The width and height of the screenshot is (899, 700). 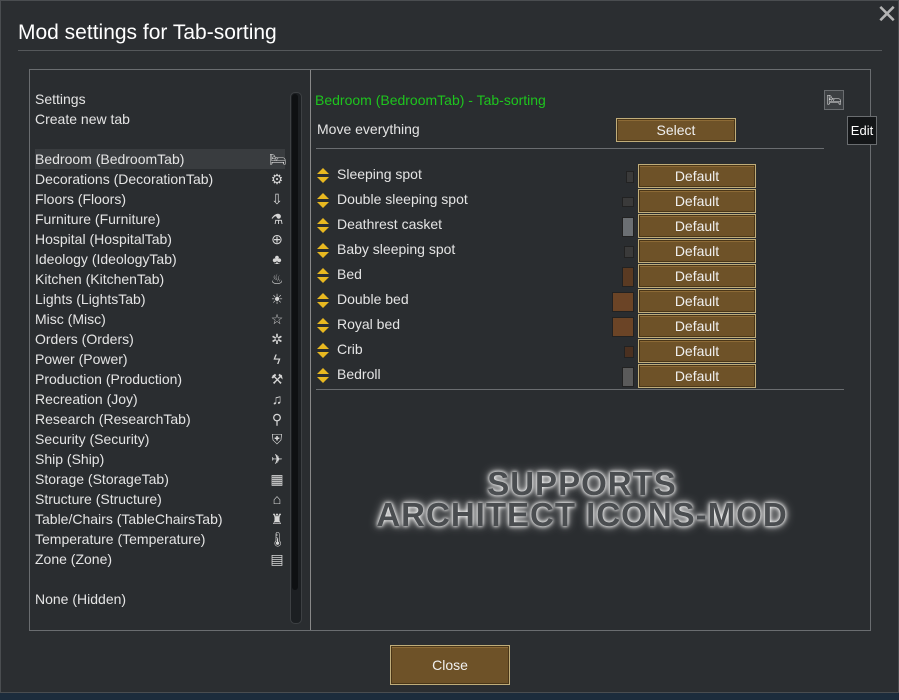 I want to click on sidebar-item-tab: Production (Production) ⚒, so click(x=160, y=379).